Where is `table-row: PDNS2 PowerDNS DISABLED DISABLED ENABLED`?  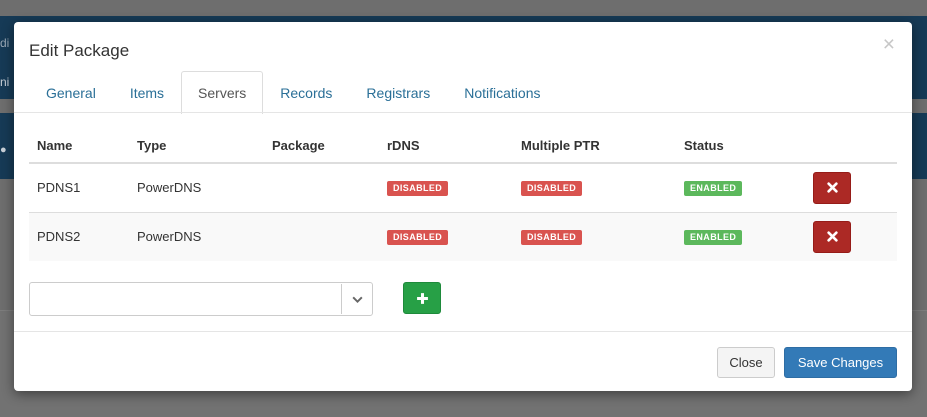
table-row: PDNS2 PowerDNS DISABLED DISABLED ENABLED is located at coordinates (463, 236).